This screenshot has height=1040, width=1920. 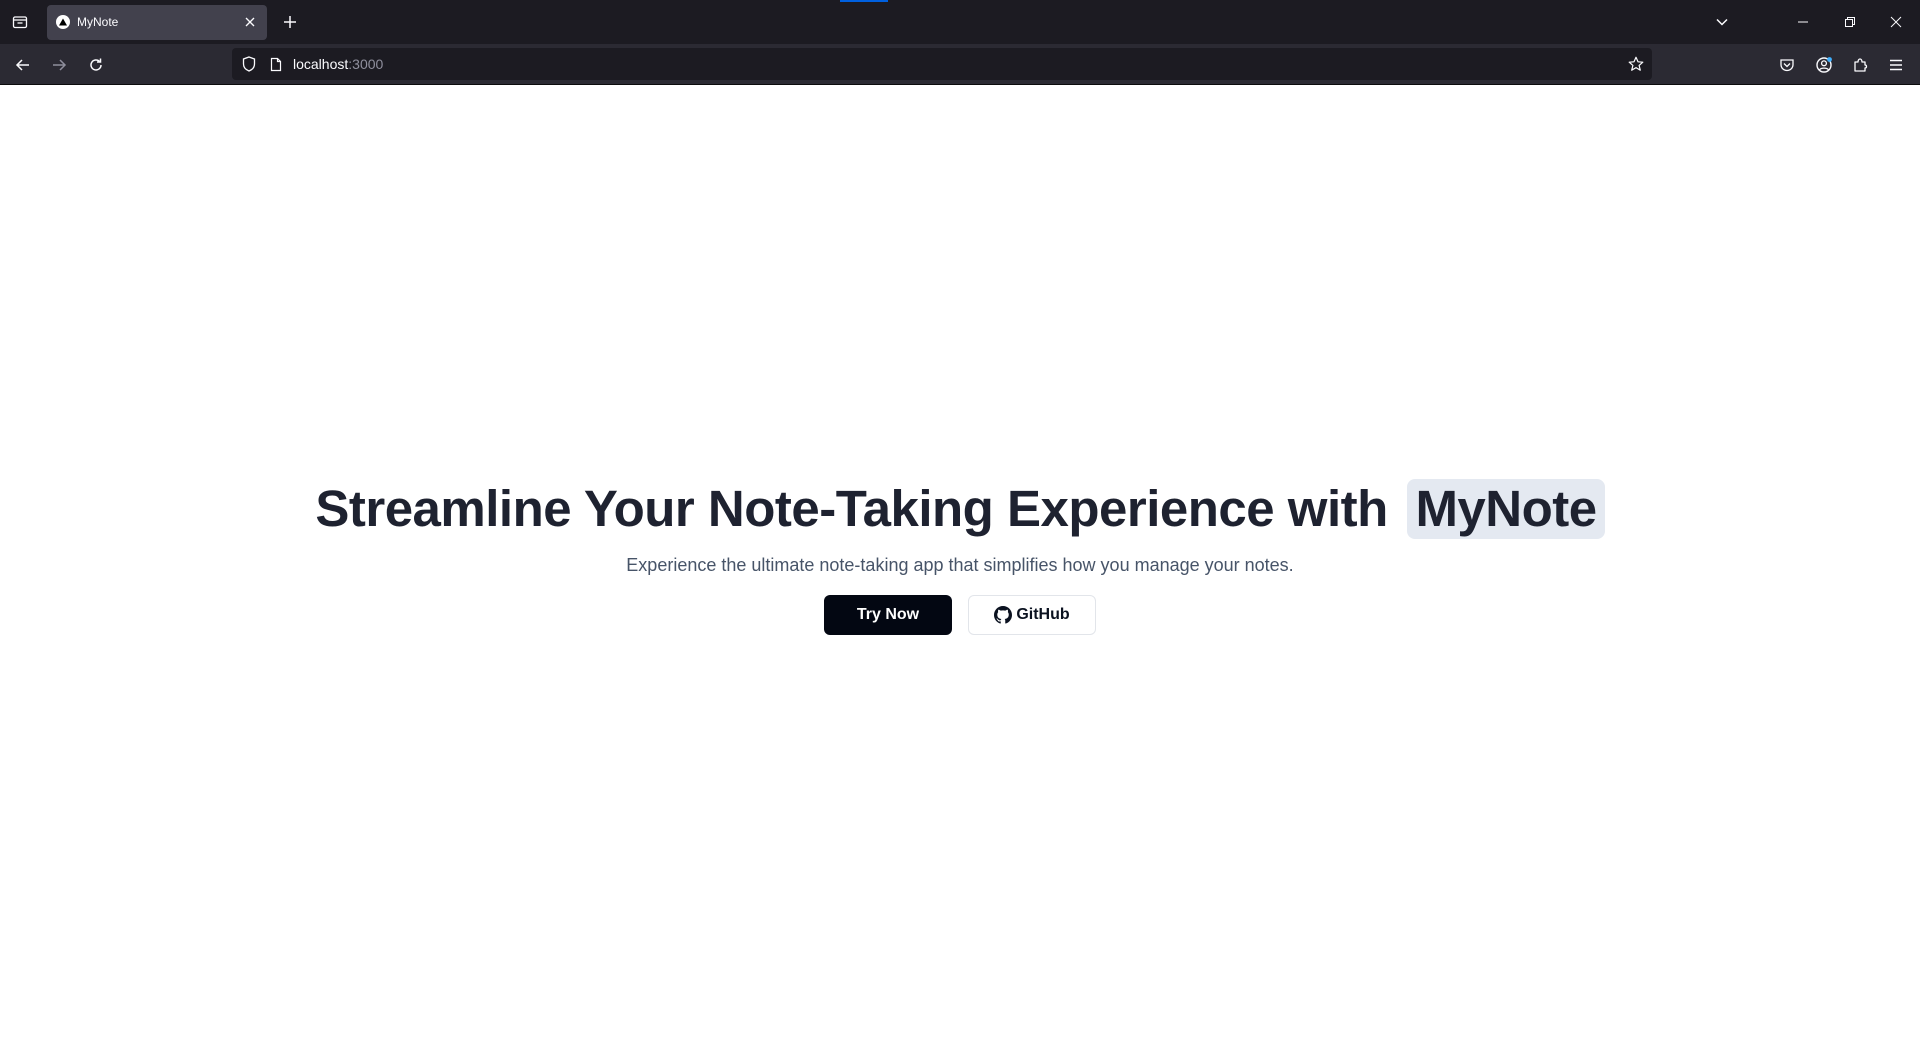 What do you see at coordinates (888, 615) in the screenshot?
I see `try-now-button: Try Now` at bounding box center [888, 615].